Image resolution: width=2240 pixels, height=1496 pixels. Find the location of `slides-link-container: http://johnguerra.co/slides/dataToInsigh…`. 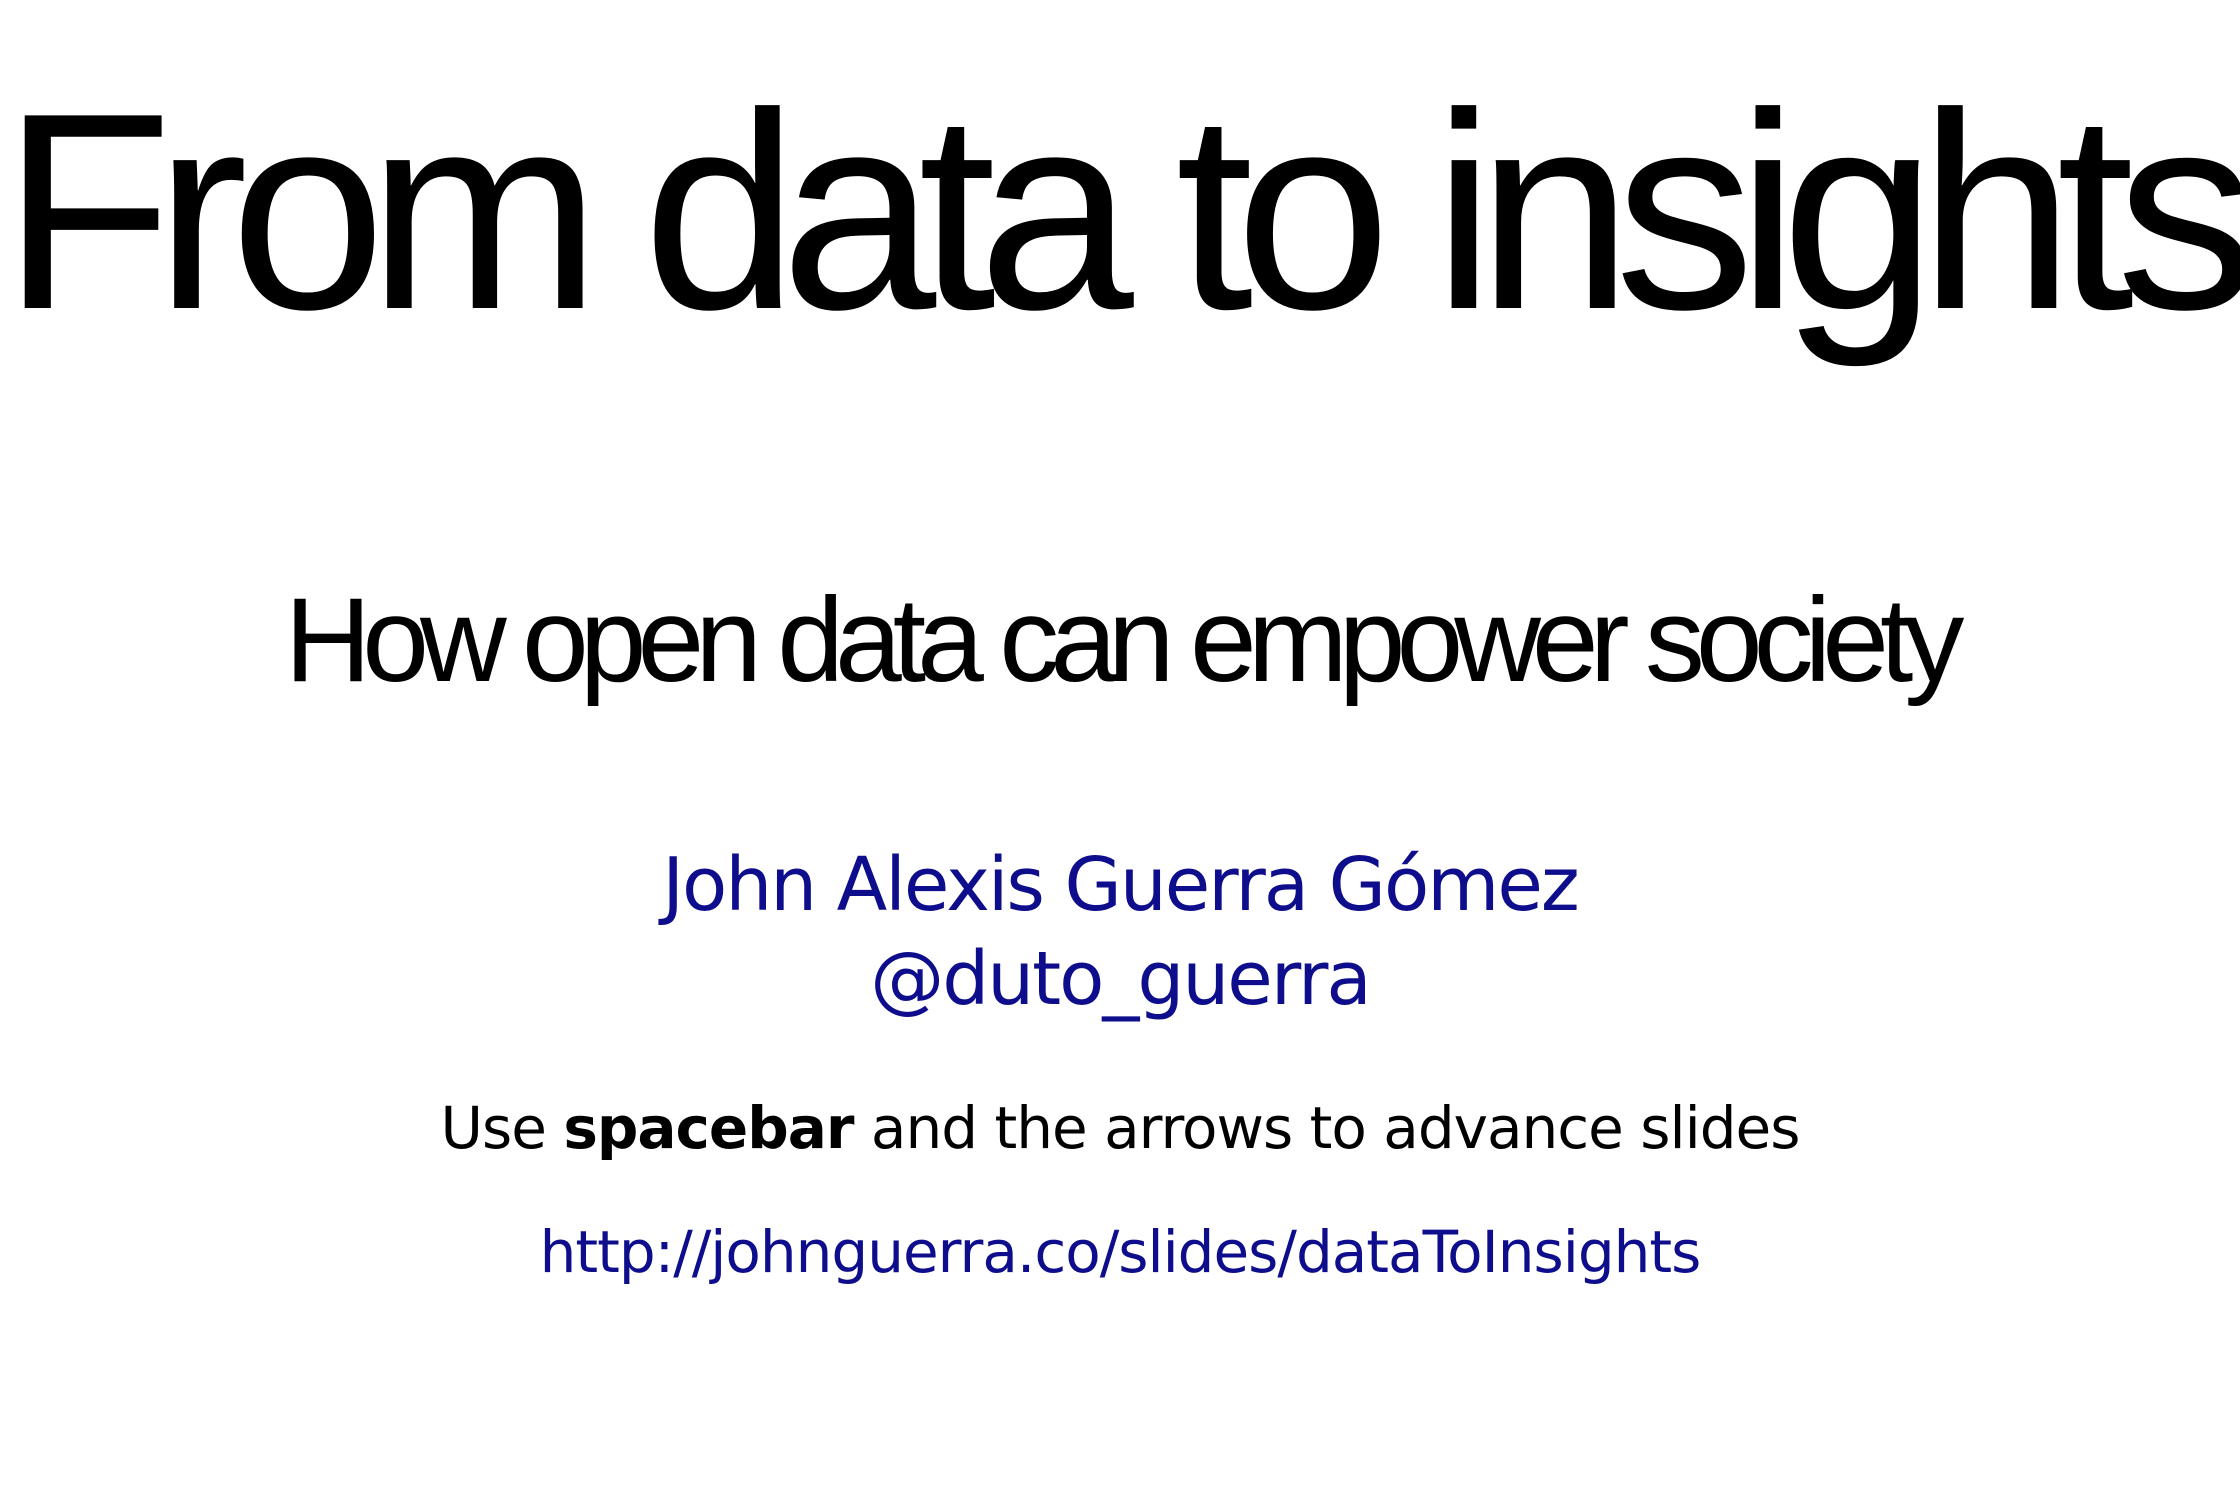

slides-link-container: http://johnguerra.co/slides/dataToInsigh… is located at coordinates (1120, 1252).